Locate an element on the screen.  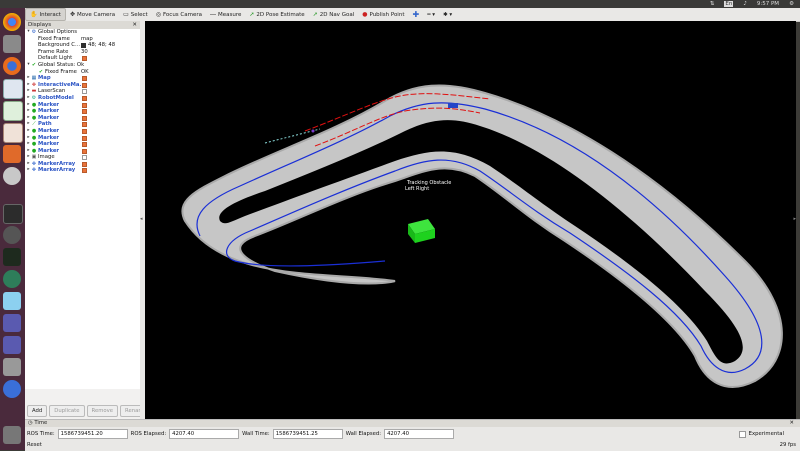
files-icon is located at coordinates (12, 44).